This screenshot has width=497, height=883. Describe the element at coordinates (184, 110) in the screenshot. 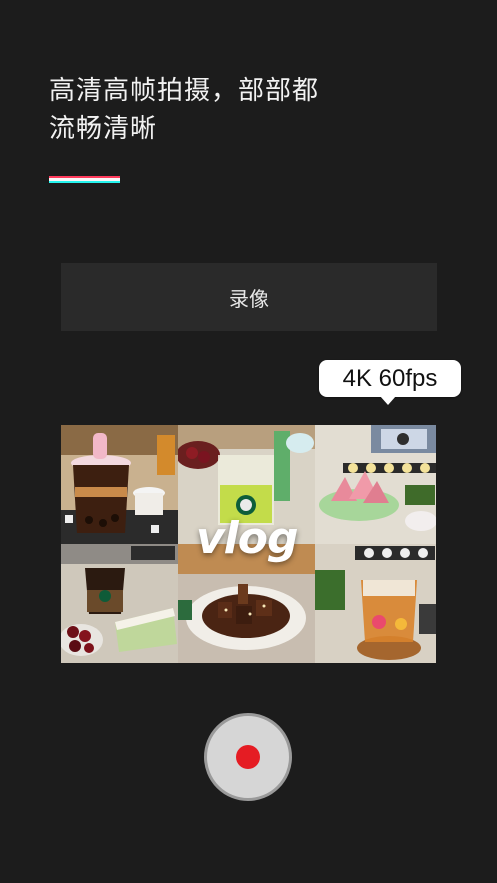

I see `headline: 高清高帧拍摄，部部都 流畅清晰` at that location.